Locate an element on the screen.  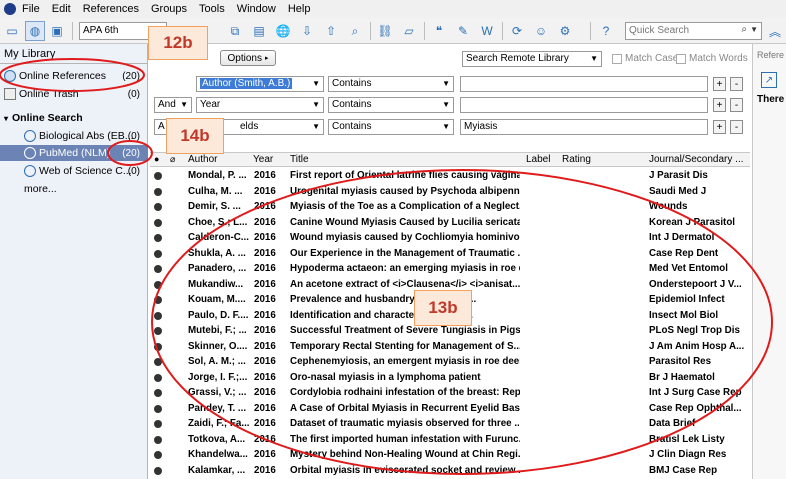
collapse-icon: ︽ is located at coordinates (775, 31).